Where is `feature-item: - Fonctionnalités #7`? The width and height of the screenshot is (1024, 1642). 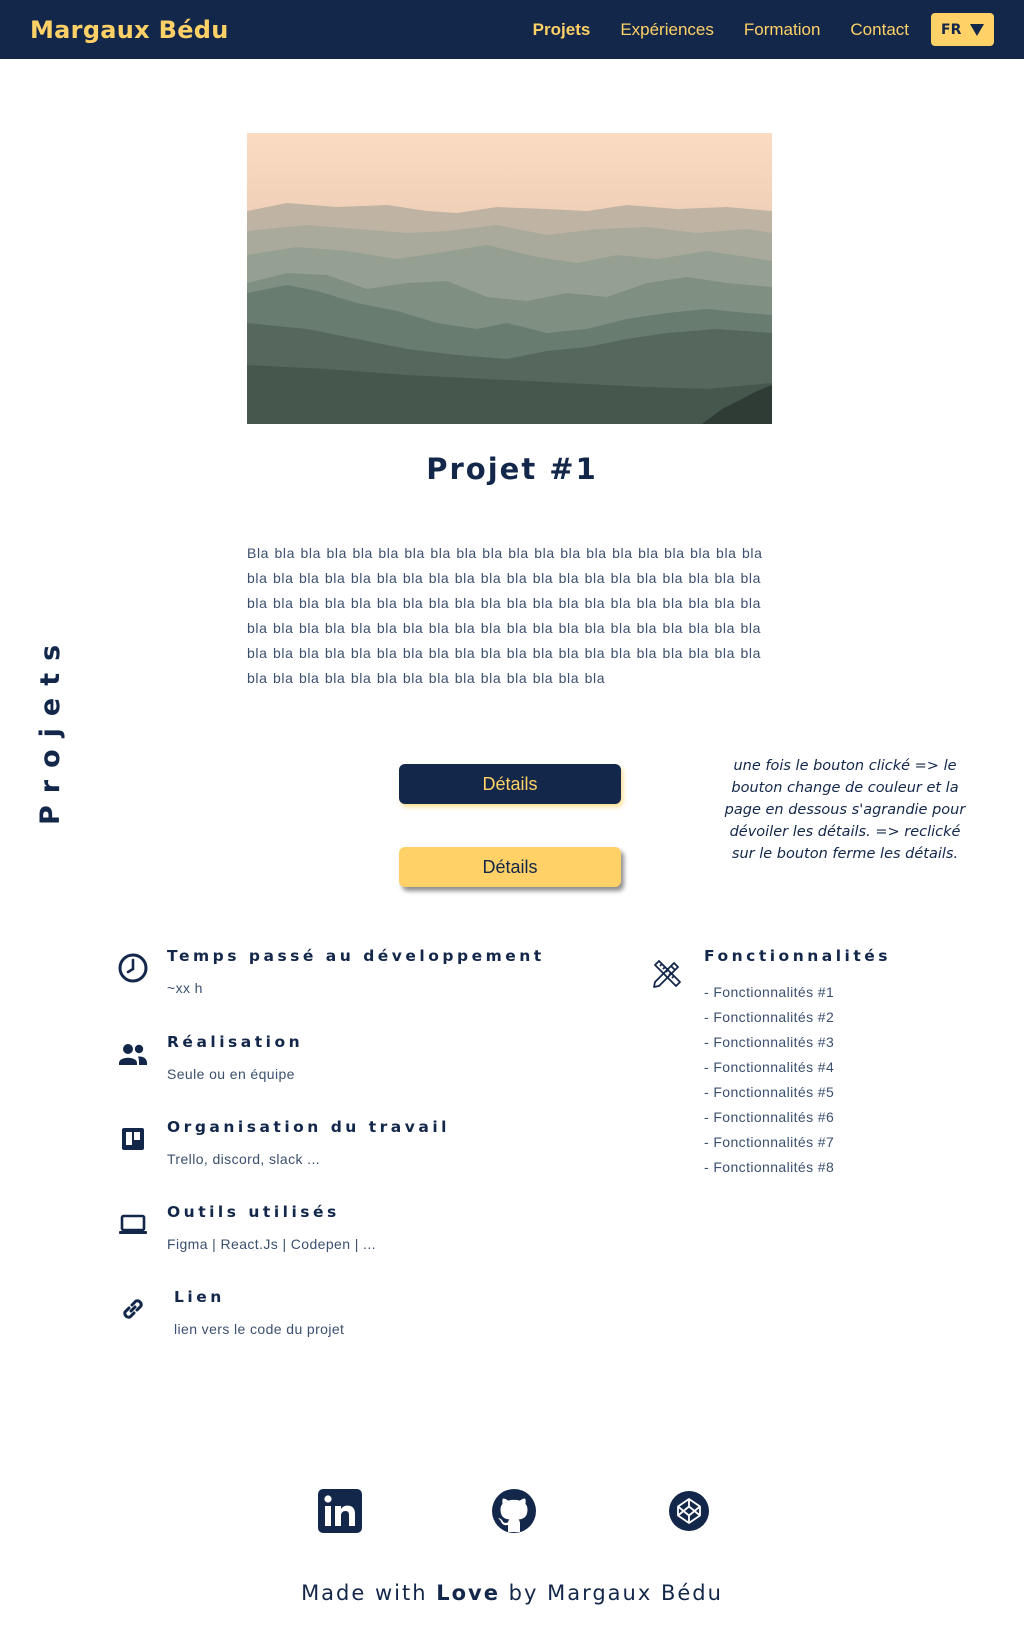
feature-item: - Fonctionnalités #7 is located at coordinates (769, 1142).